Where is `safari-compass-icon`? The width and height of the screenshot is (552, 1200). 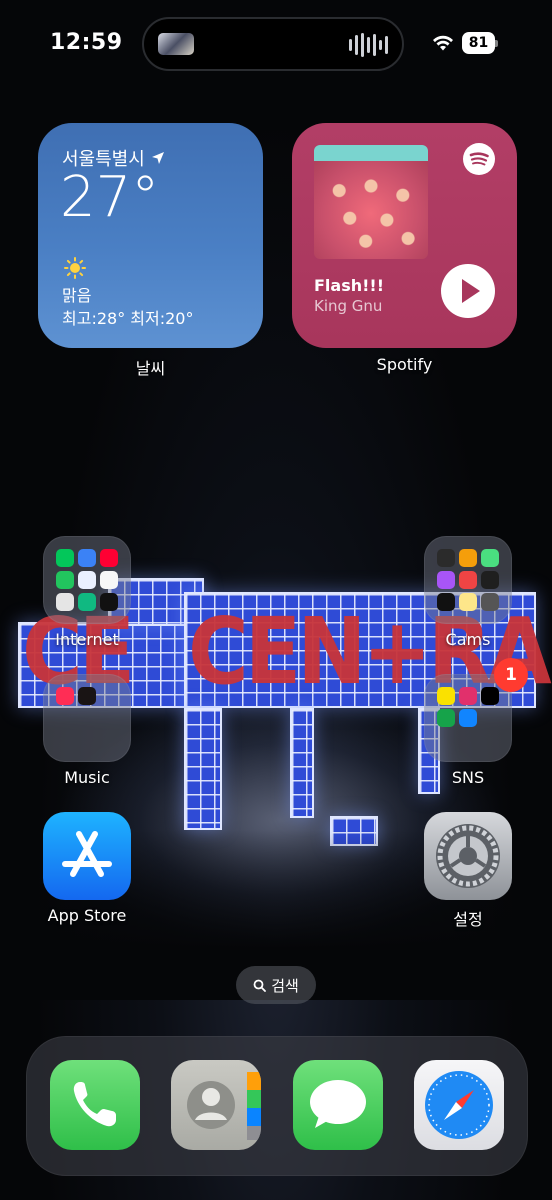
safari-compass-icon is located at coordinates (459, 1105).